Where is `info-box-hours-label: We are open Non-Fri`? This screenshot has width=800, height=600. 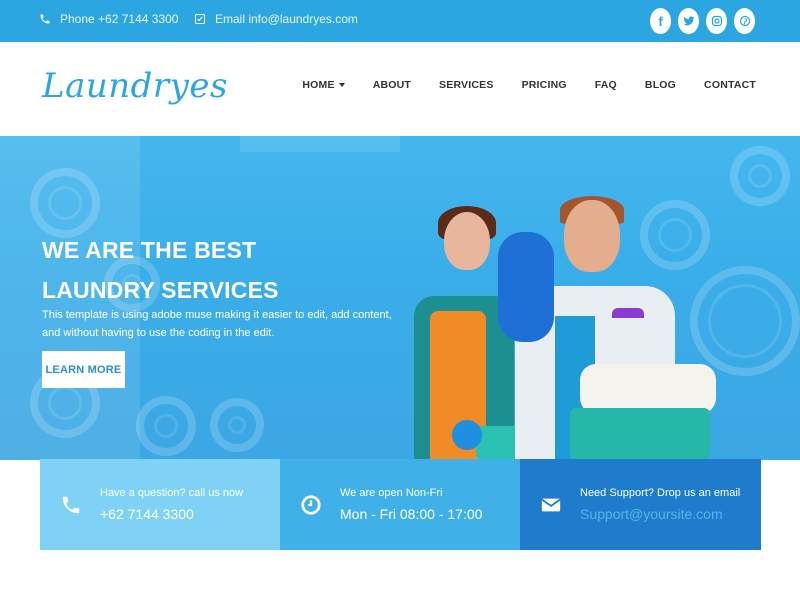 info-box-hours-label: We are open Non-Fri is located at coordinates (391, 492).